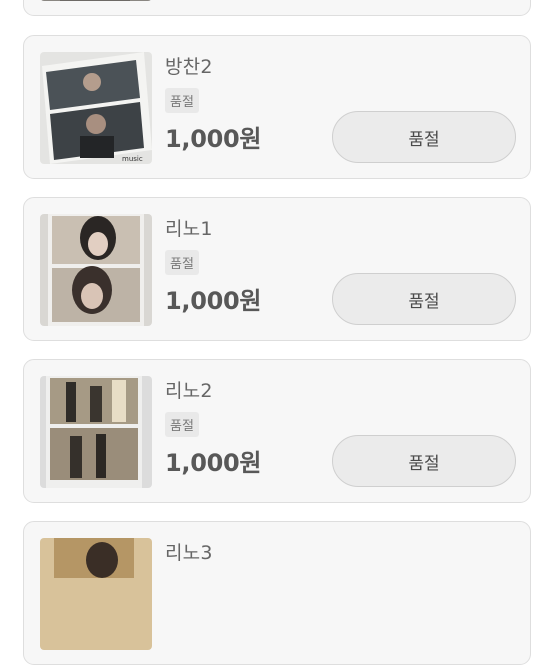 The height and width of the screenshot is (665, 555). What do you see at coordinates (189, 229) in the screenshot?
I see `product-name: 리노1` at bounding box center [189, 229].